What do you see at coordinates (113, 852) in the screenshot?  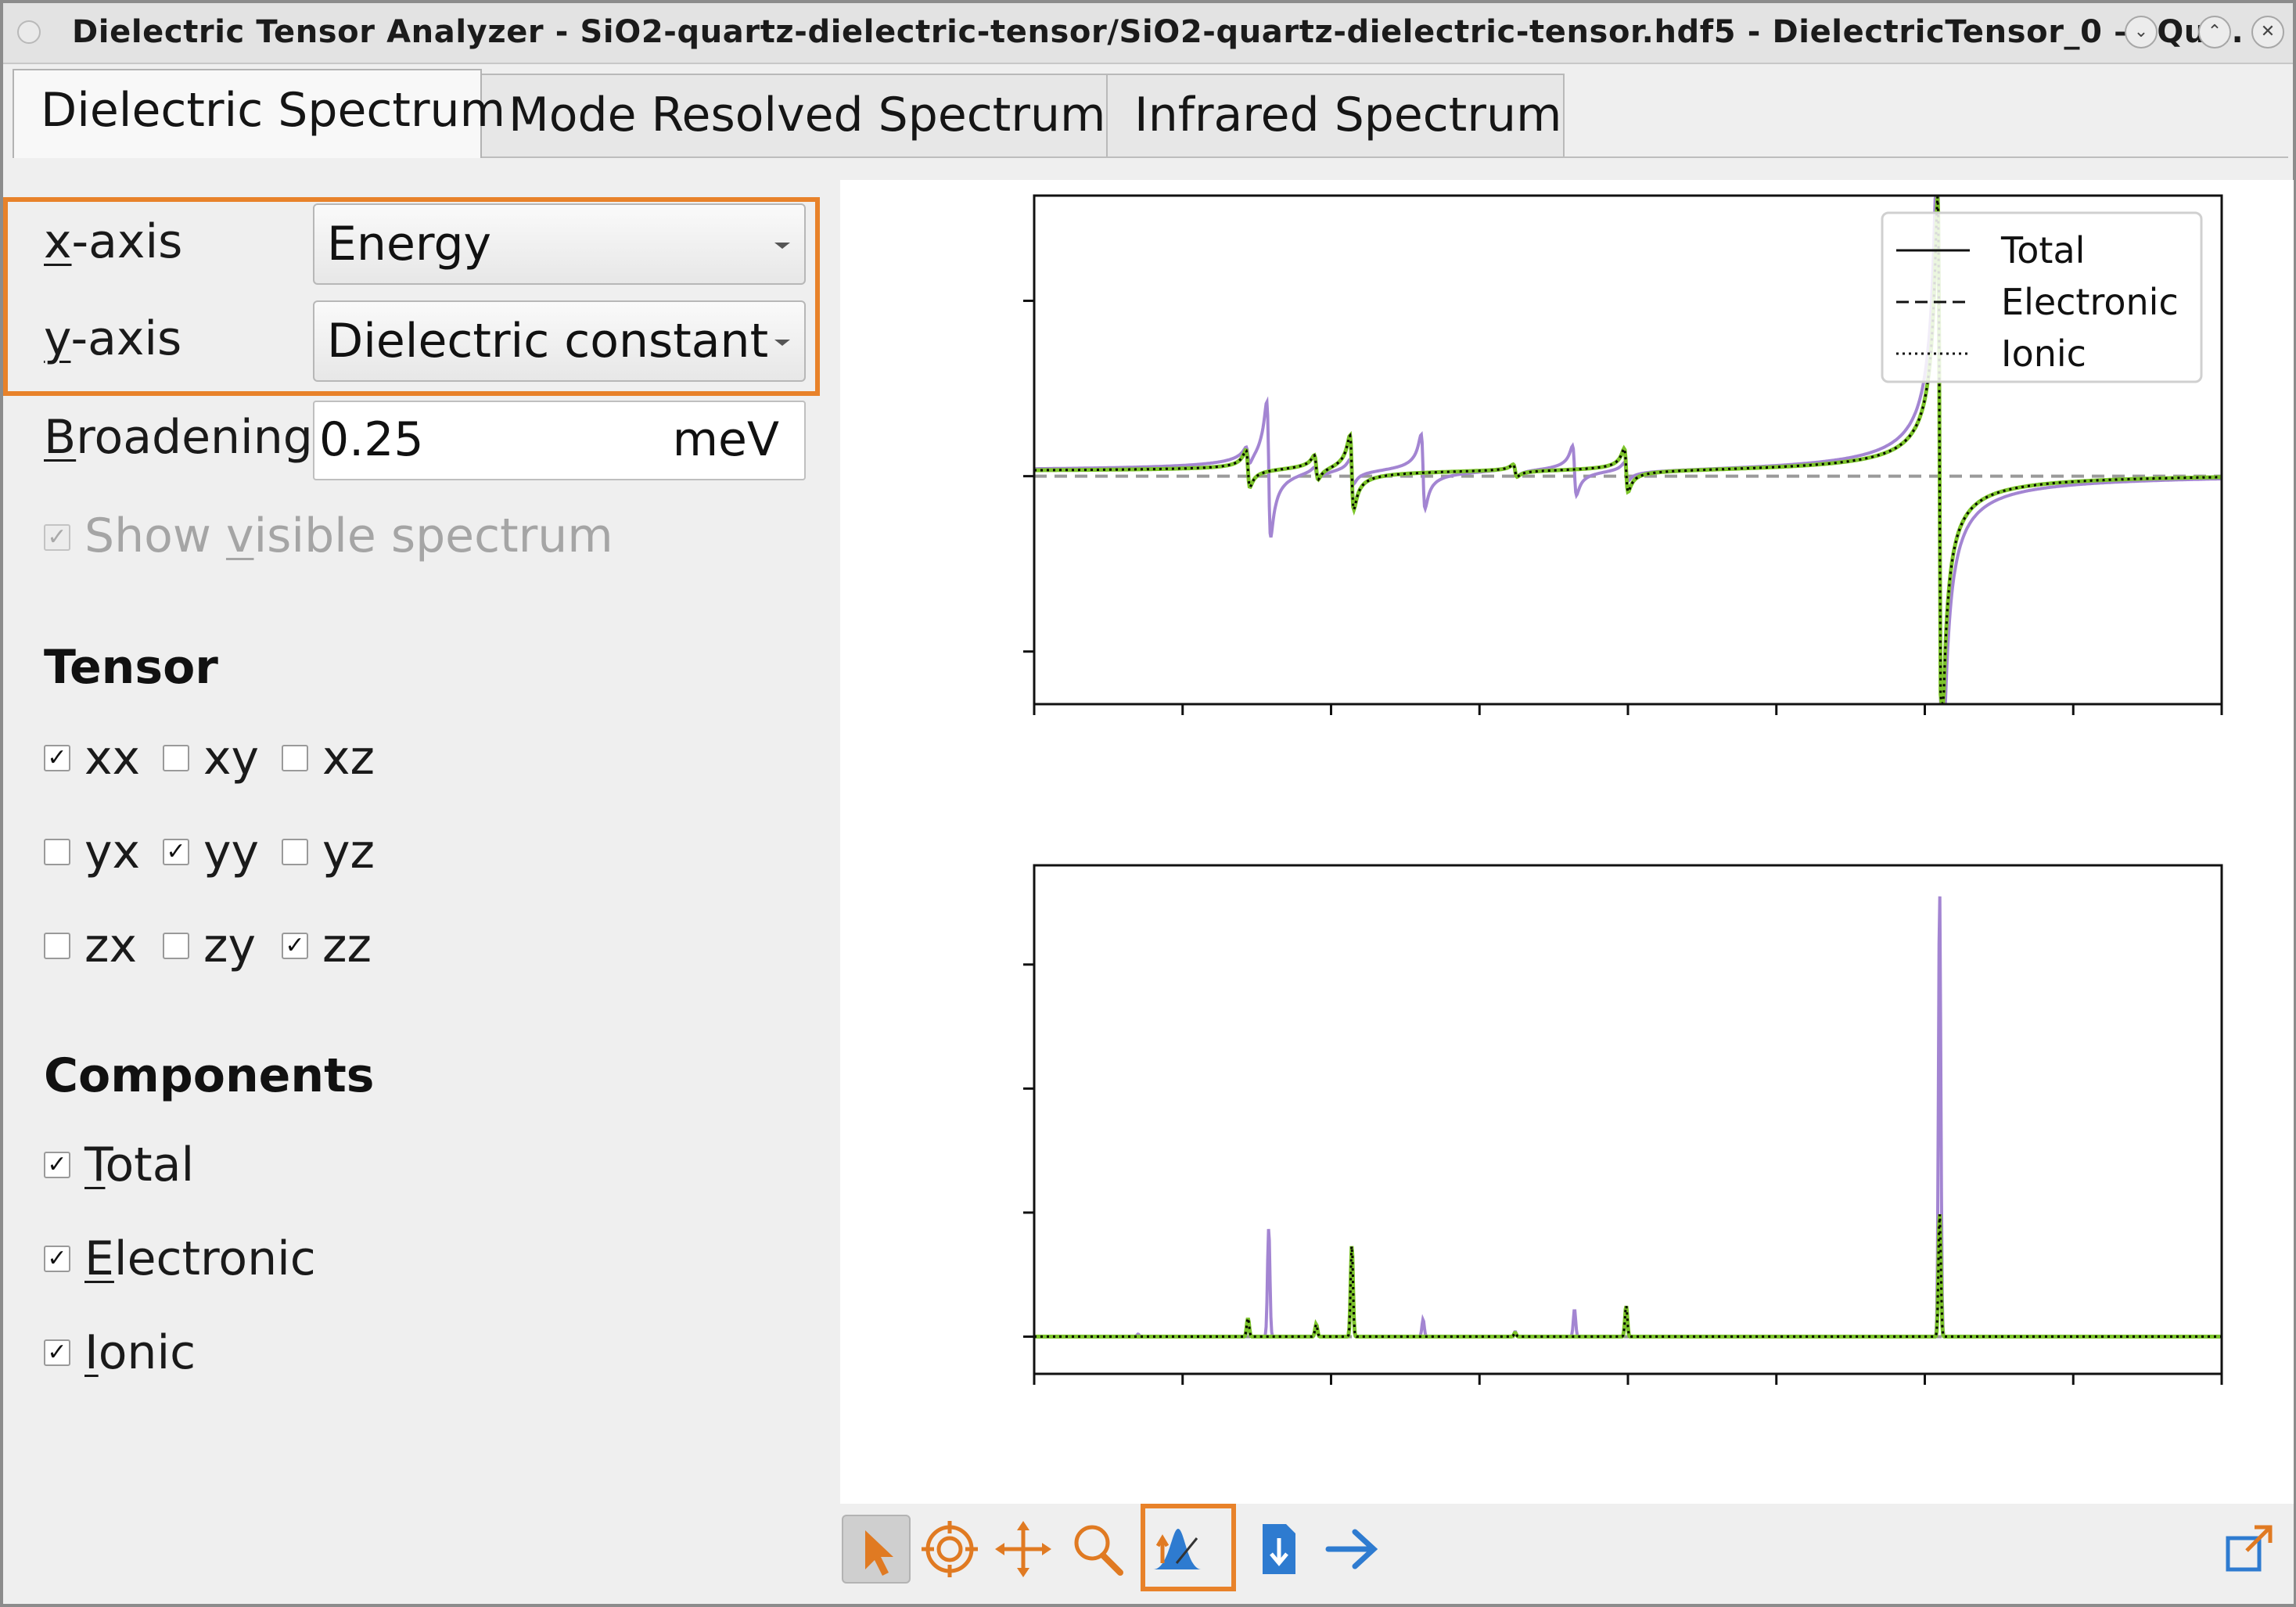 I see `tensor-yx-label: yx` at bounding box center [113, 852].